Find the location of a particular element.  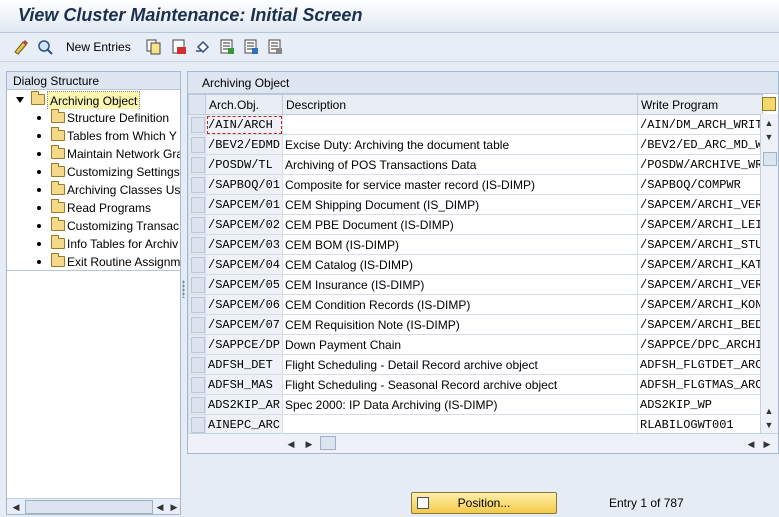

pane-splitter is located at coordinates (183, 289).